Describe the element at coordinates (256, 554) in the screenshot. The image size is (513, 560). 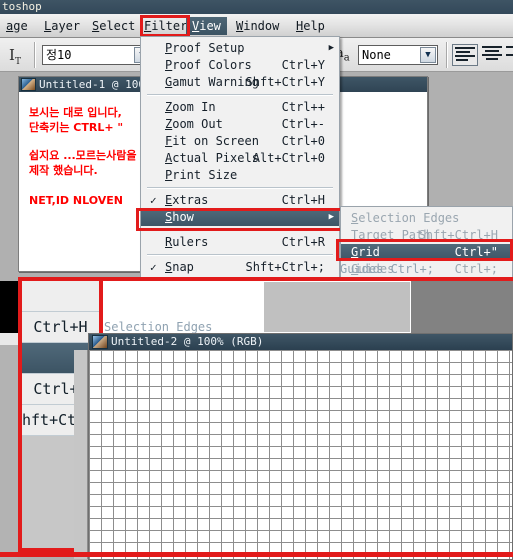
I see `overlay-red-border-bottom` at that location.